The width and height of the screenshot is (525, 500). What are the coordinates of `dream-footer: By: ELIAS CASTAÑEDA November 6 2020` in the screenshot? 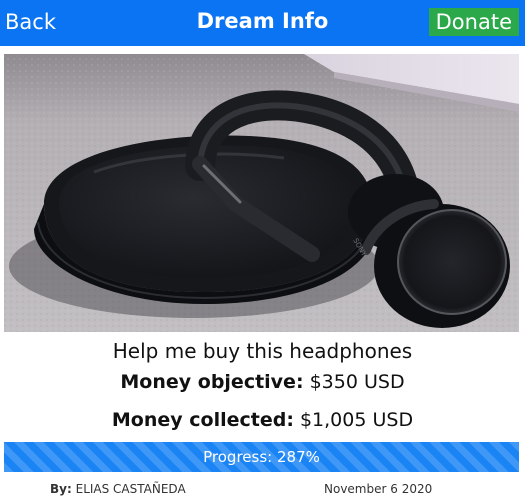 It's located at (262, 490).